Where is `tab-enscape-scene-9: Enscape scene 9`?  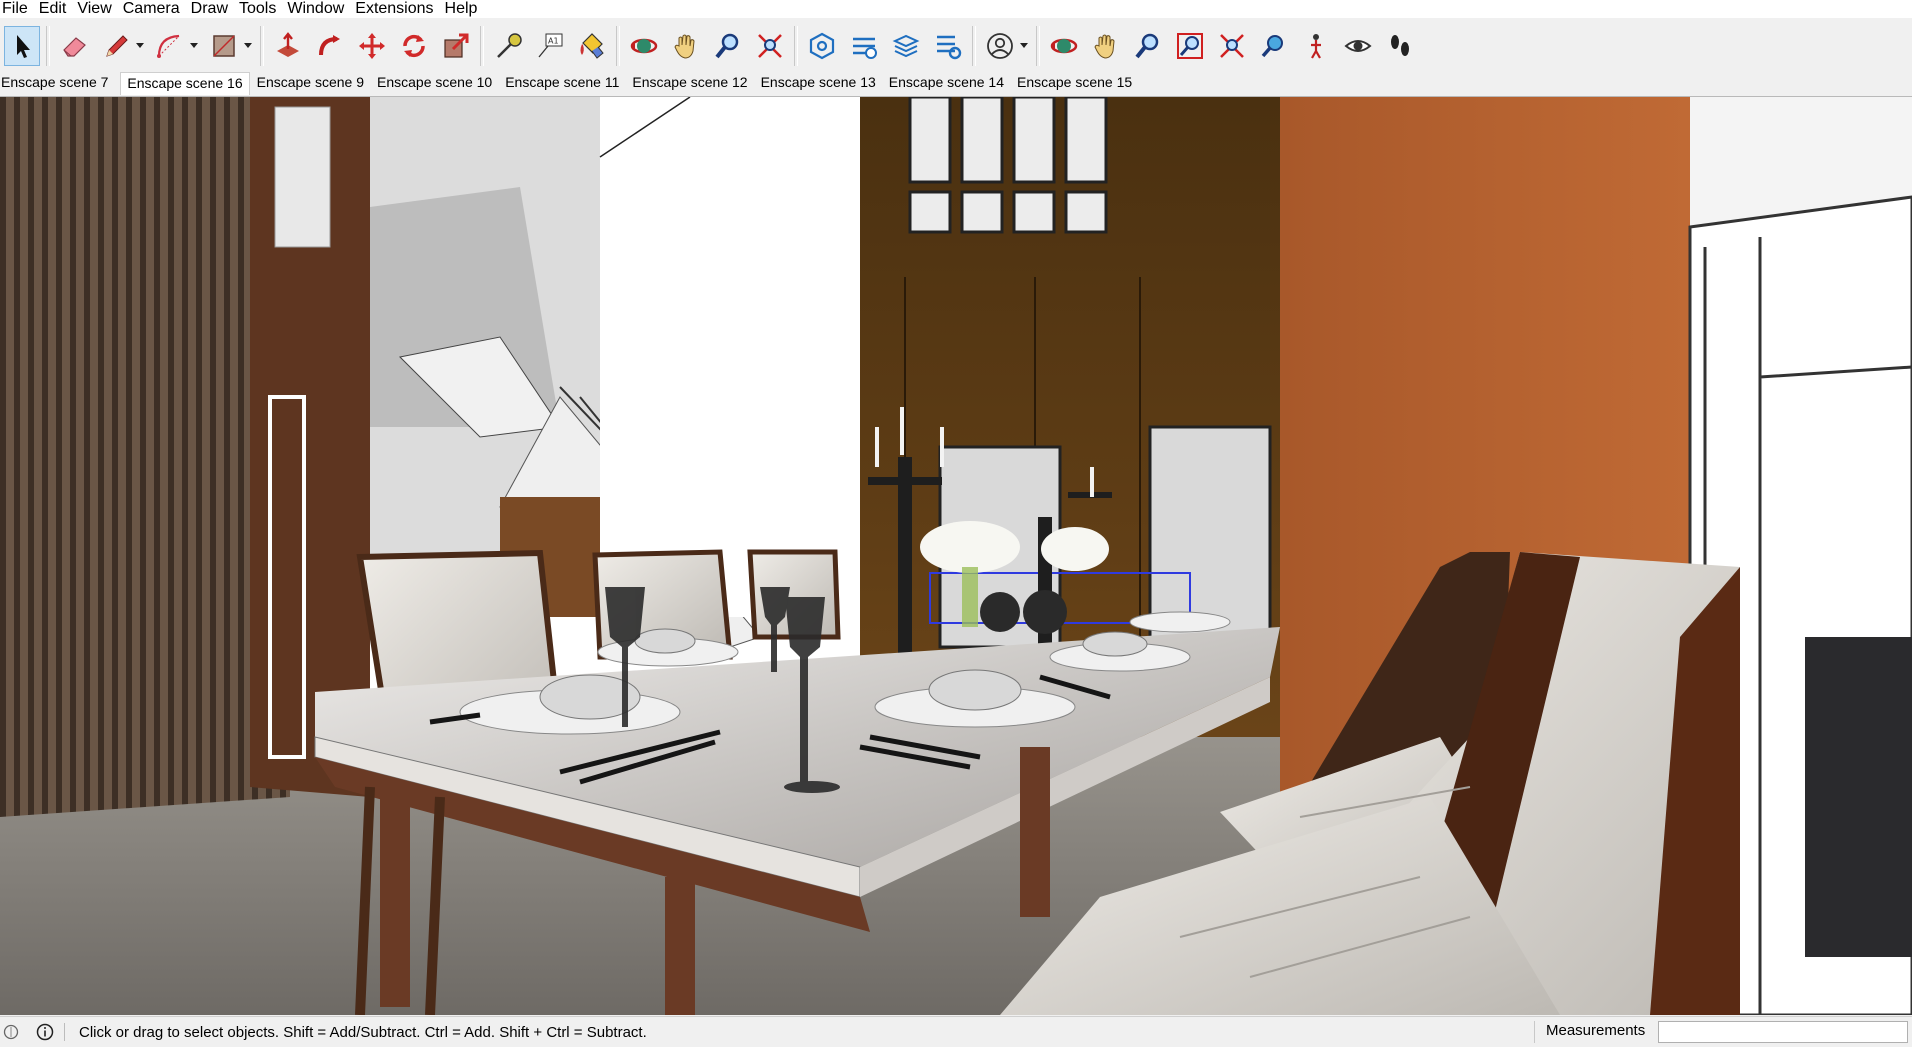
tab-enscape-scene-9: Enscape scene 9 is located at coordinates (313, 84).